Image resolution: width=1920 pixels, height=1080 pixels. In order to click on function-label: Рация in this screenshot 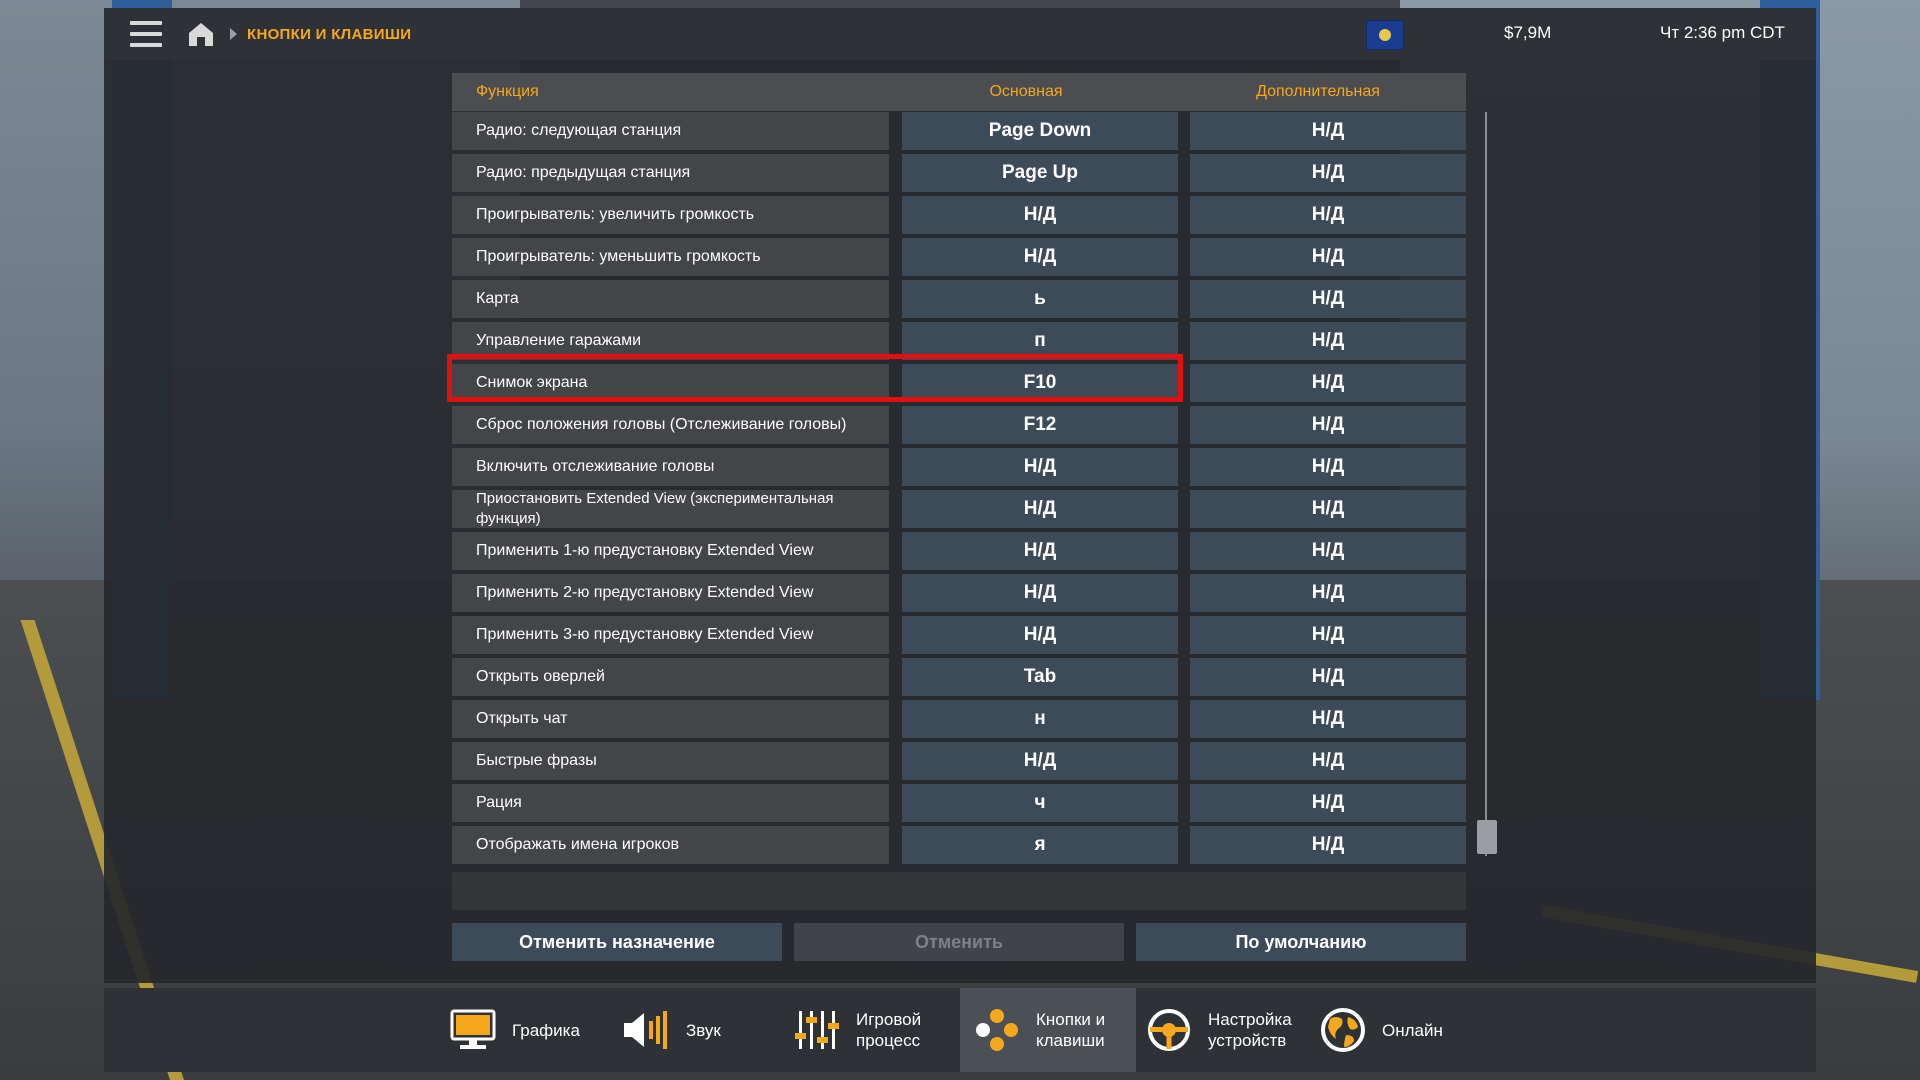, I will do `click(670, 803)`.